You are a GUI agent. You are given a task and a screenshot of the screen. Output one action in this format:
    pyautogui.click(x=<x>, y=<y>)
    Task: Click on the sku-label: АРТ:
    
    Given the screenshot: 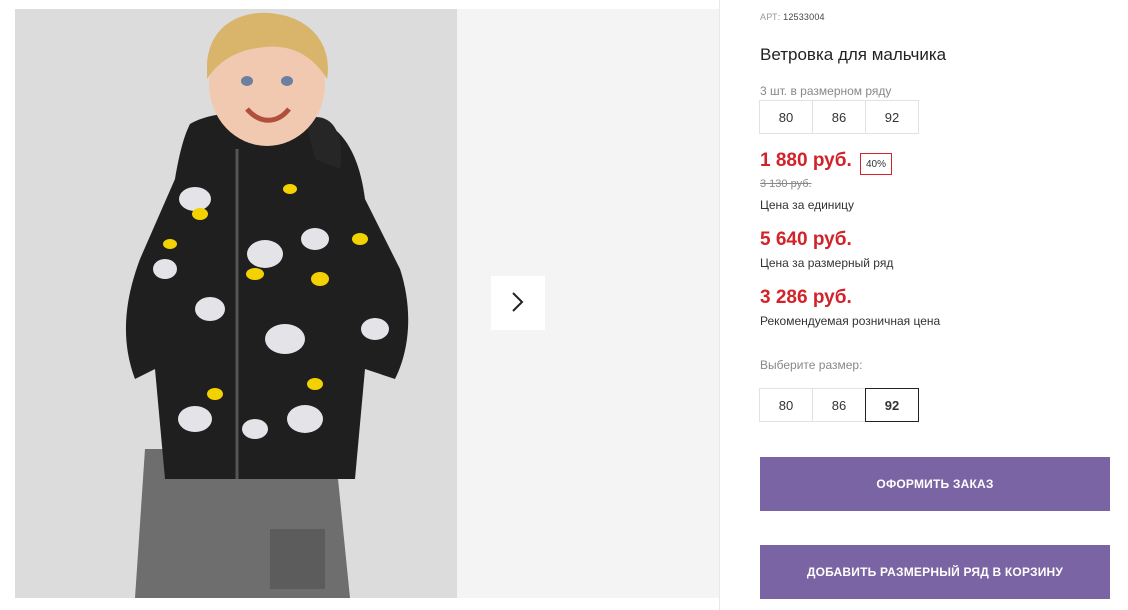 What is the action you would take?
    pyautogui.click(x=770, y=17)
    